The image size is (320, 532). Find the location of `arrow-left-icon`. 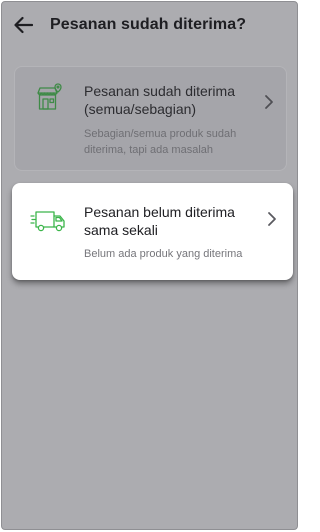

arrow-left-icon is located at coordinates (23, 25).